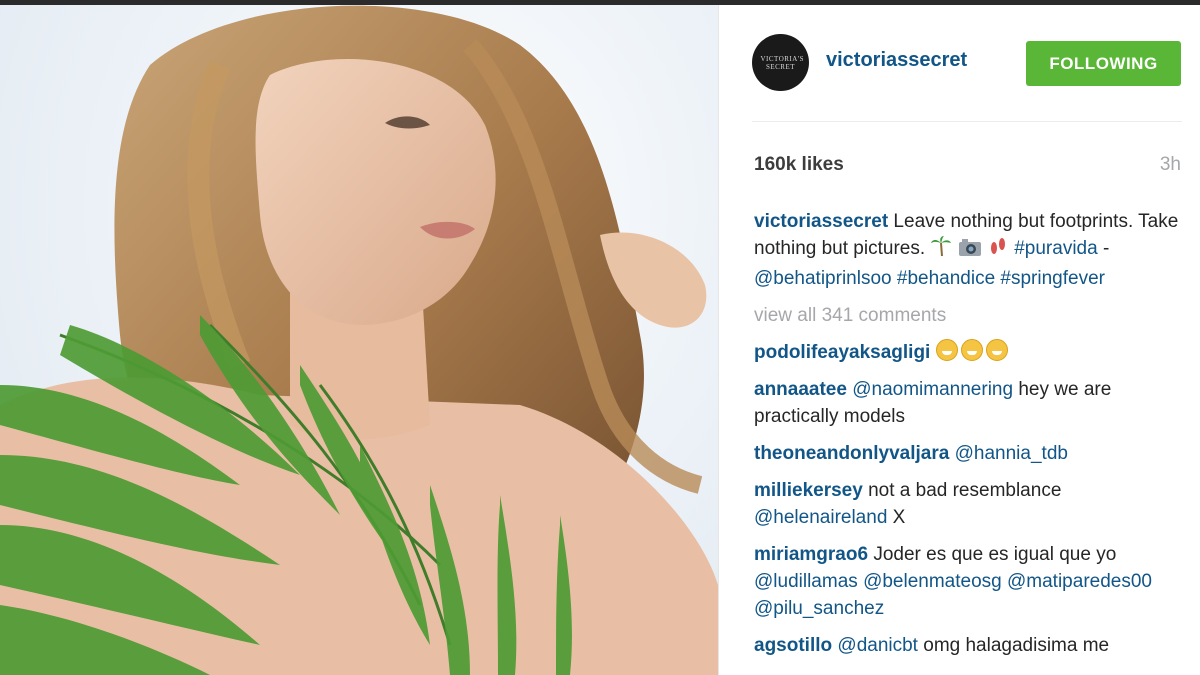 This screenshot has width=1200, height=675. What do you see at coordinates (800, 389) in the screenshot?
I see `comment-username: annaaatee` at bounding box center [800, 389].